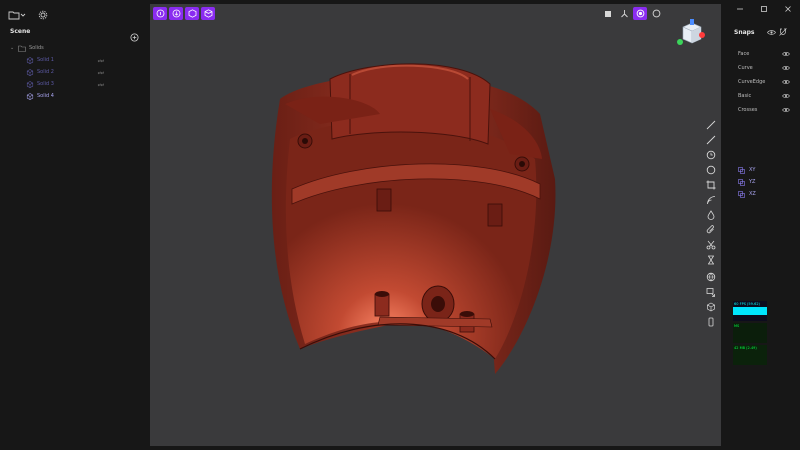  Describe the element at coordinates (764, 96) in the screenshot. I see `snap-item-basic: Basic` at that location.